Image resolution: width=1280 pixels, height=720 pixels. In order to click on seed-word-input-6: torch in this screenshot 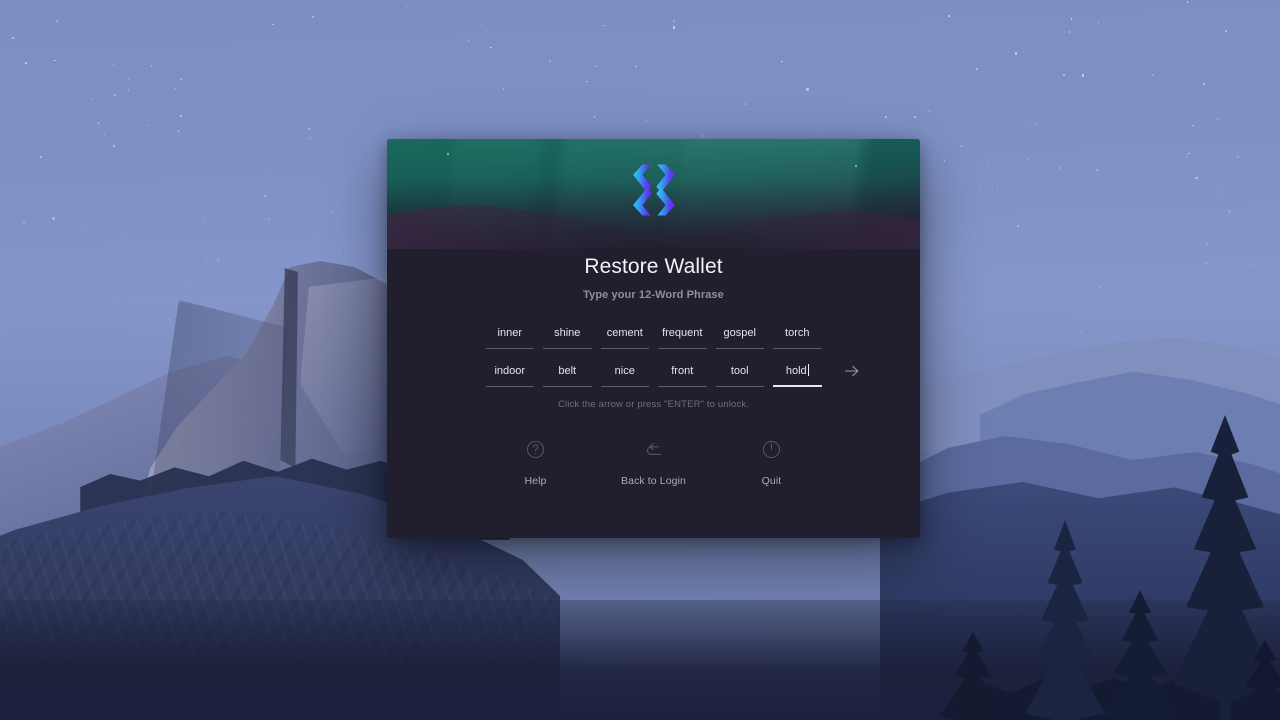, I will do `click(797, 336)`.